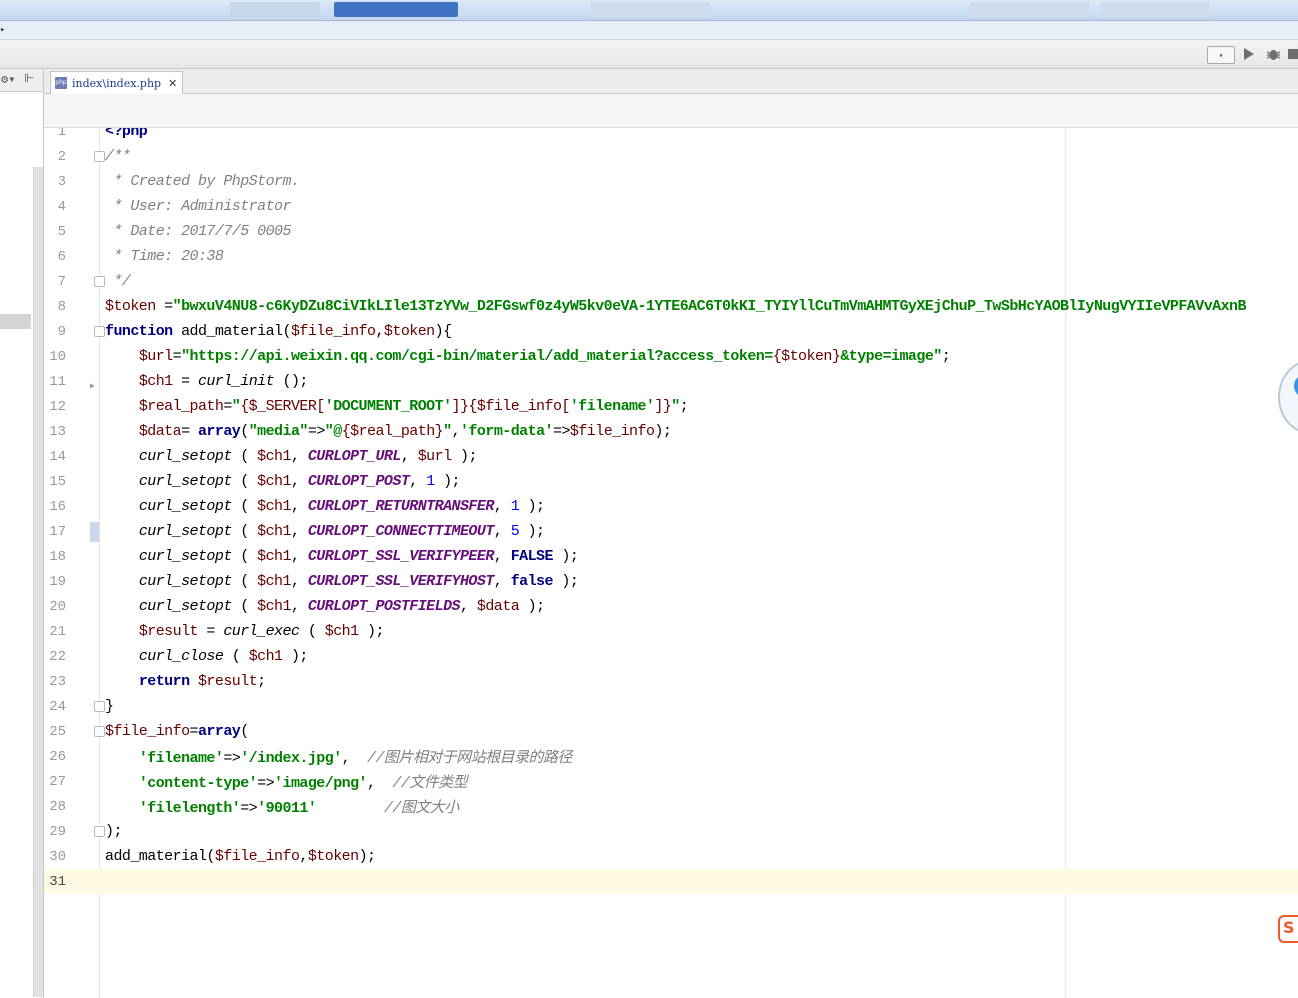 The width and height of the screenshot is (1298, 998). Describe the element at coordinates (236, 406) in the screenshot. I see `code-token: "` at that location.